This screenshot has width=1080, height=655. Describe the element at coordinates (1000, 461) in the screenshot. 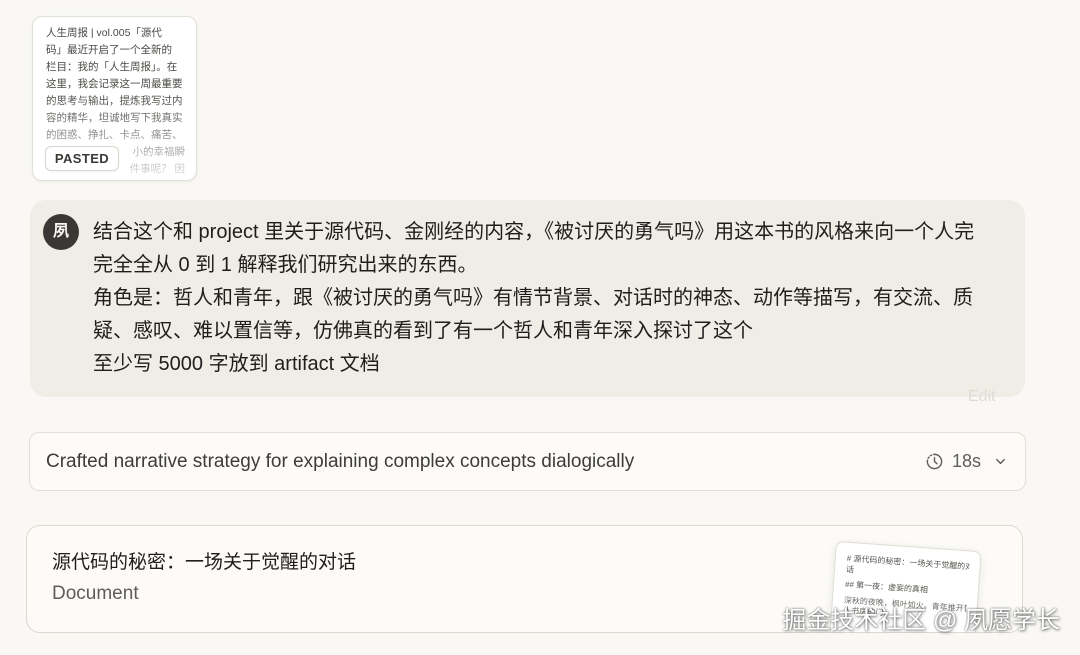

I see `chevron-down-icon` at that location.